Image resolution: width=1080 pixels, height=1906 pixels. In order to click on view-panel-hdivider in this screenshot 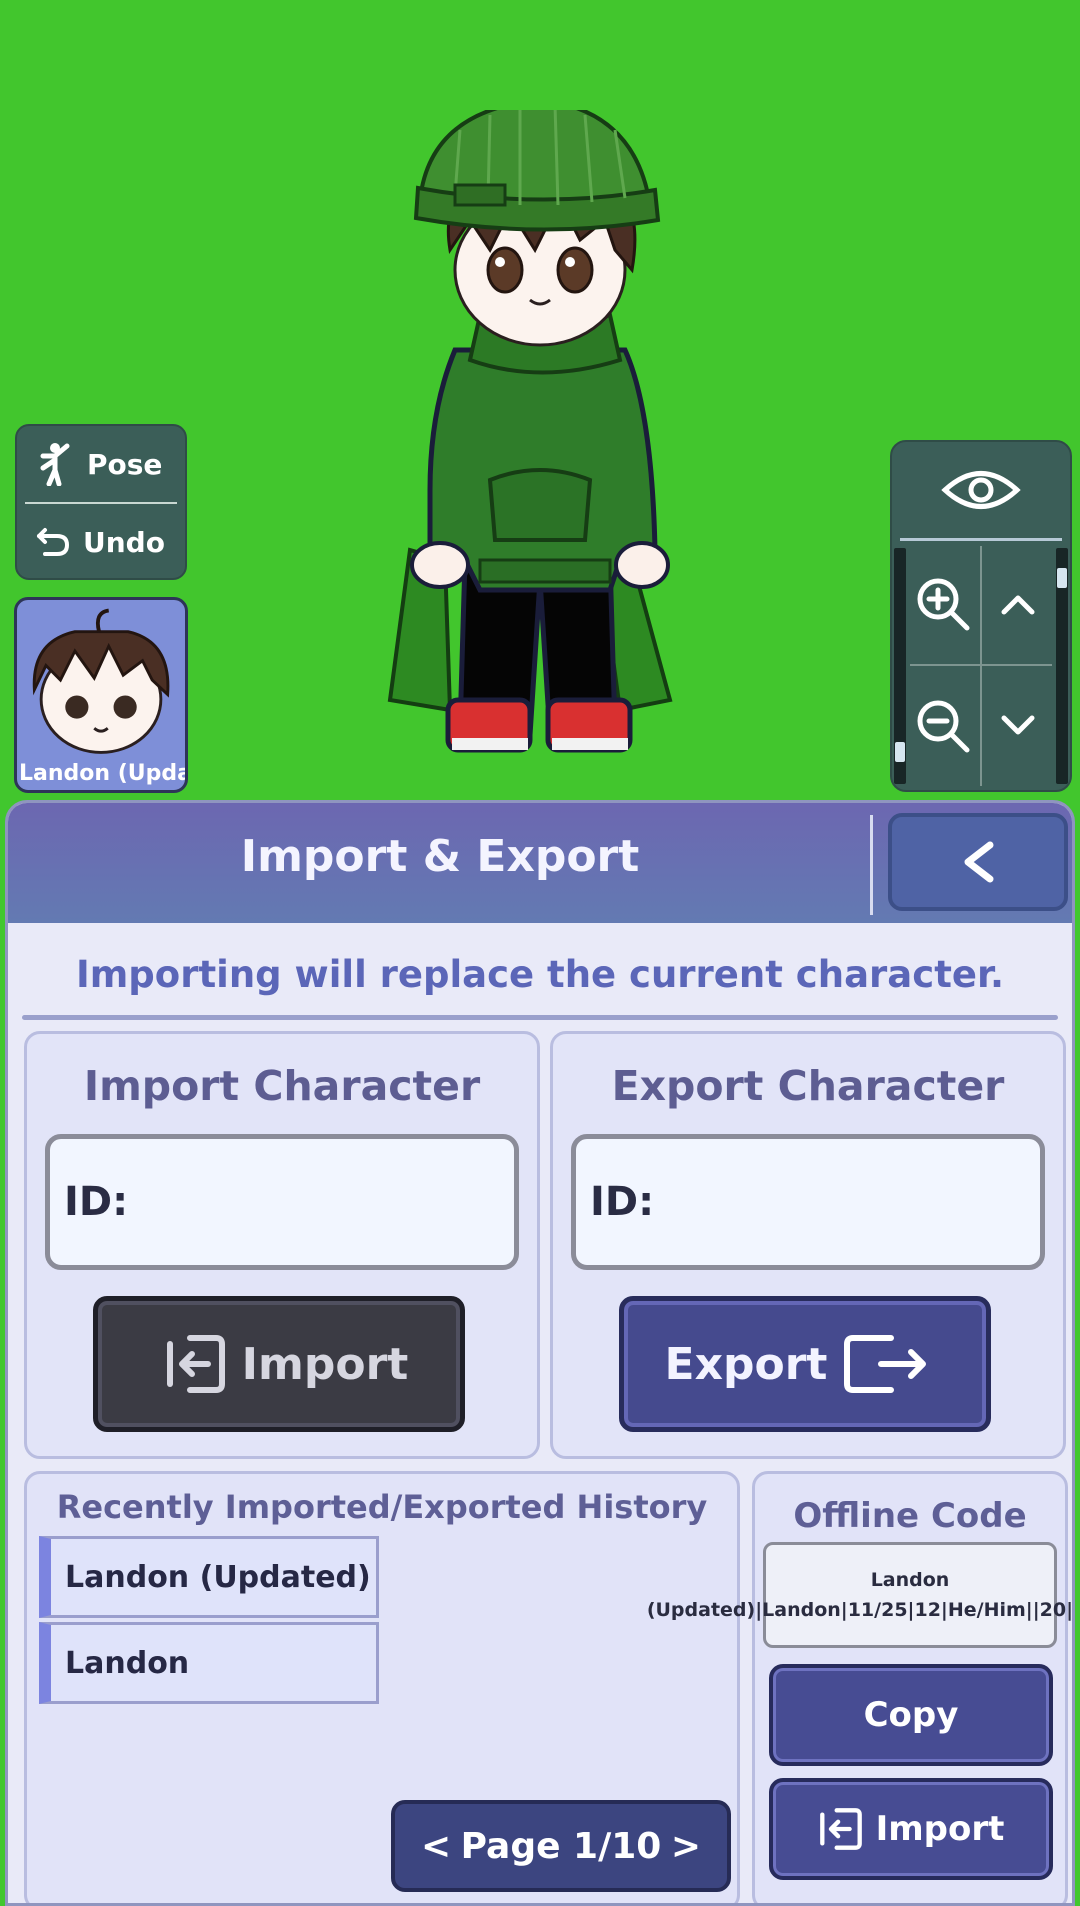, I will do `click(981, 665)`.